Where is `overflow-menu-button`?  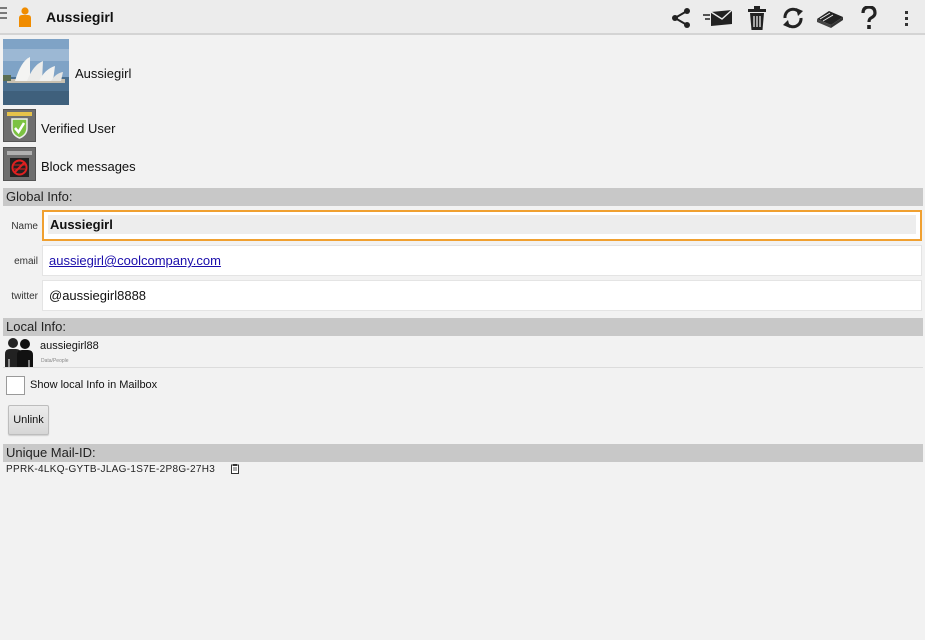
overflow-menu-button is located at coordinates (907, 18).